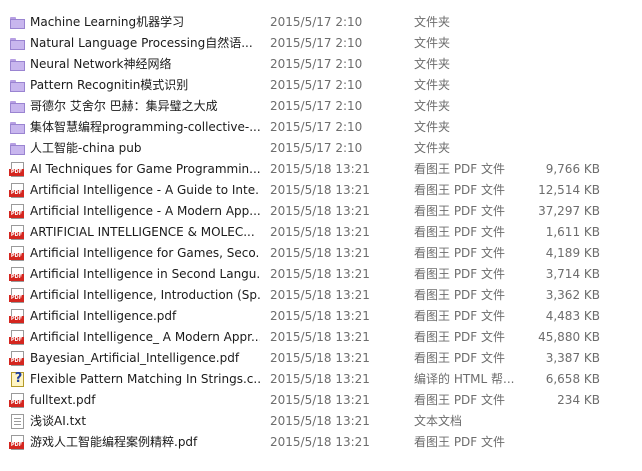 Image resolution: width=642 pixels, height=471 pixels. I want to click on file-name: Machine Learning机器学习, so click(107, 22).